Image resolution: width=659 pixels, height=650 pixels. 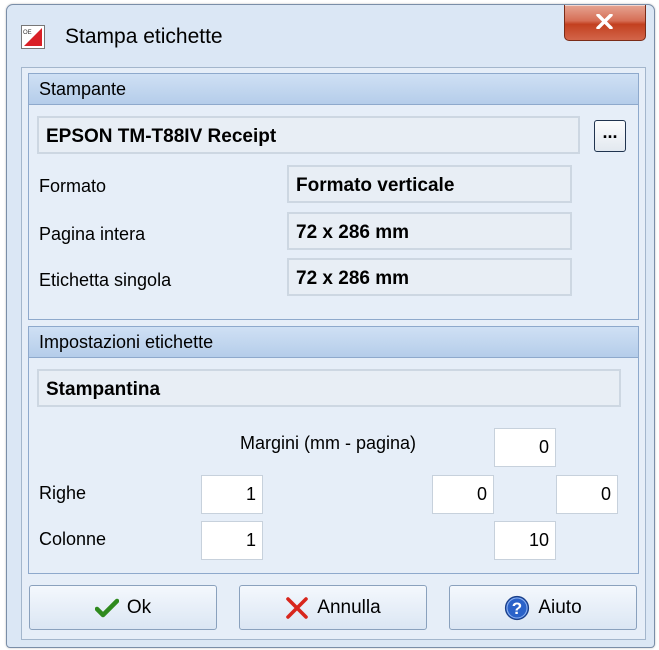 I want to click on rows-input: 1, so click(x=232, y=494).